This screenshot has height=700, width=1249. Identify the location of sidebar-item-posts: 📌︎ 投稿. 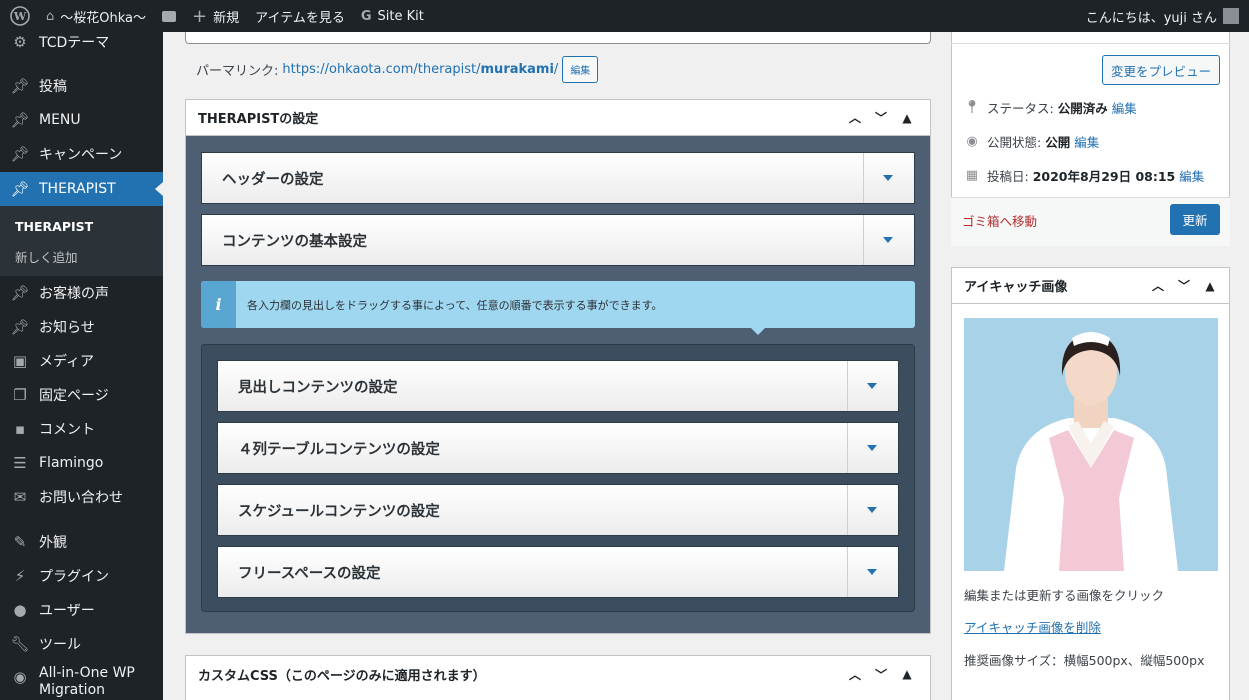
(81, 86).